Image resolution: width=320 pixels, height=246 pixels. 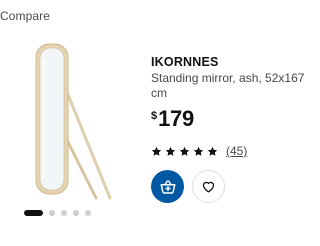 I want to click on product-description: Standing mirror, ash, 52x167 cm, so click(x=228, y=85).